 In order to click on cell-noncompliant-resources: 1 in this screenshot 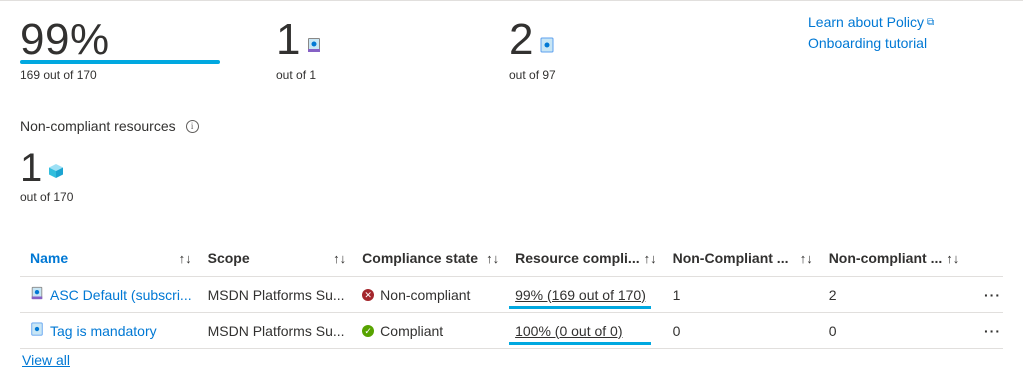, I will do `click(740, 294)`.